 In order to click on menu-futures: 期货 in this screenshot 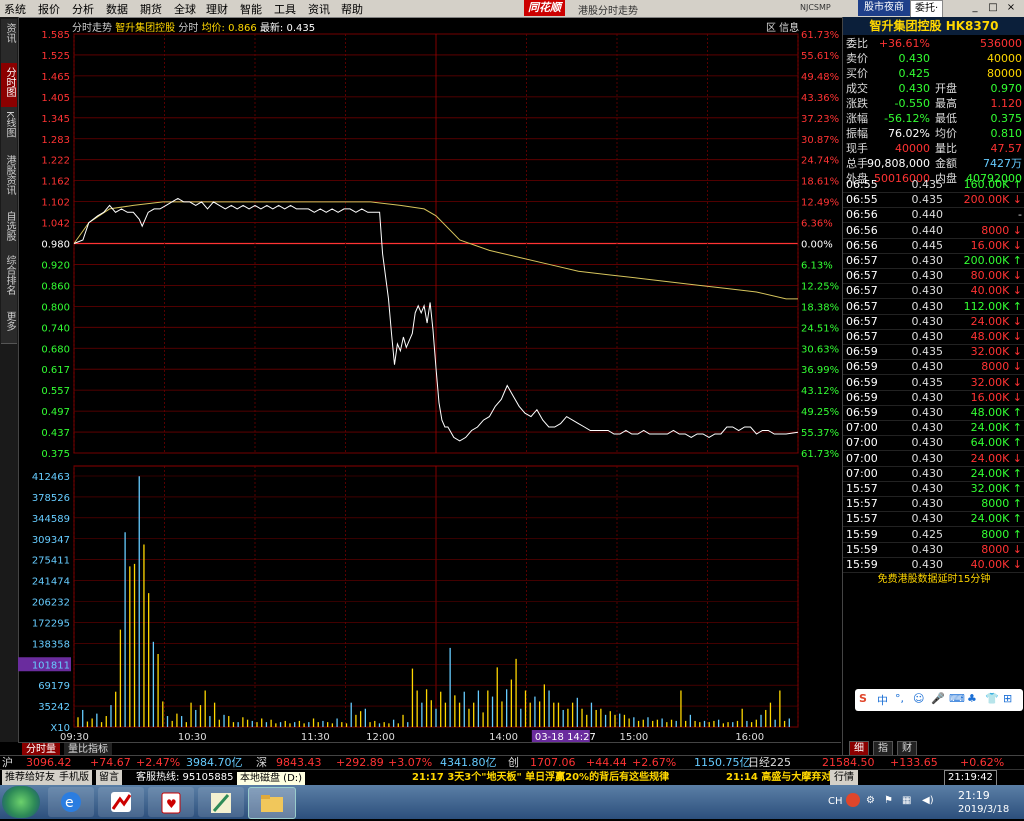, I will do `click(151, 9)`.